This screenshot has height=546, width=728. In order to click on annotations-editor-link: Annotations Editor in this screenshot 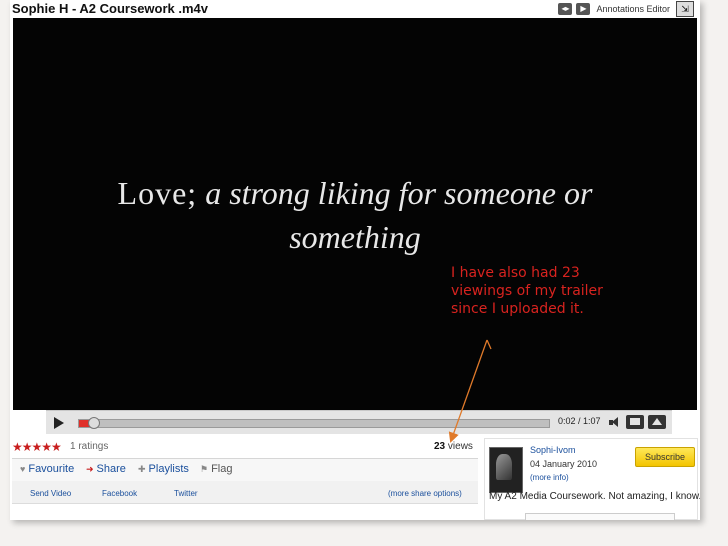, I will do `click(633, 9)`.